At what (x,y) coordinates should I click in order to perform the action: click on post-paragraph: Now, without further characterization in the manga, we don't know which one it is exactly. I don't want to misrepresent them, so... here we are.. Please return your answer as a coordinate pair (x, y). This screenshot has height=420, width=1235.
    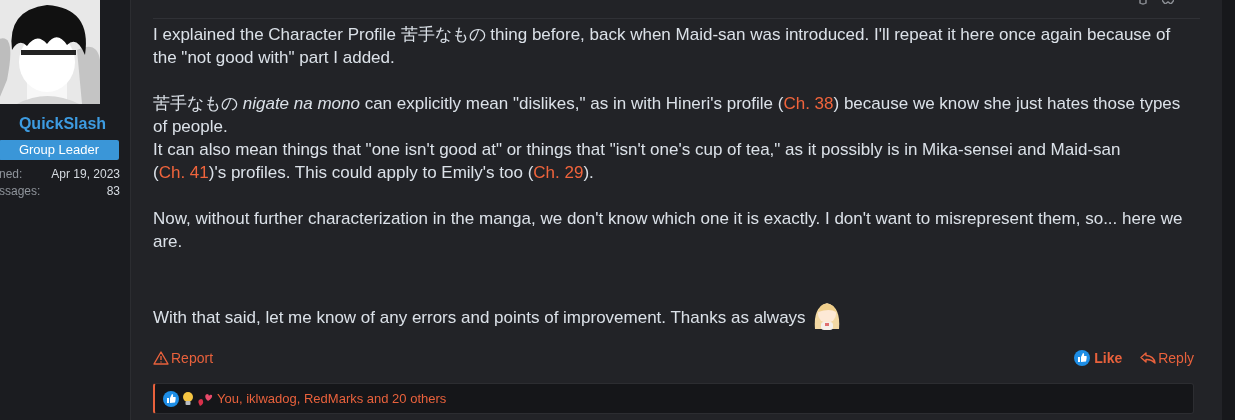
    Looking at the image, I should click on (668, 230).